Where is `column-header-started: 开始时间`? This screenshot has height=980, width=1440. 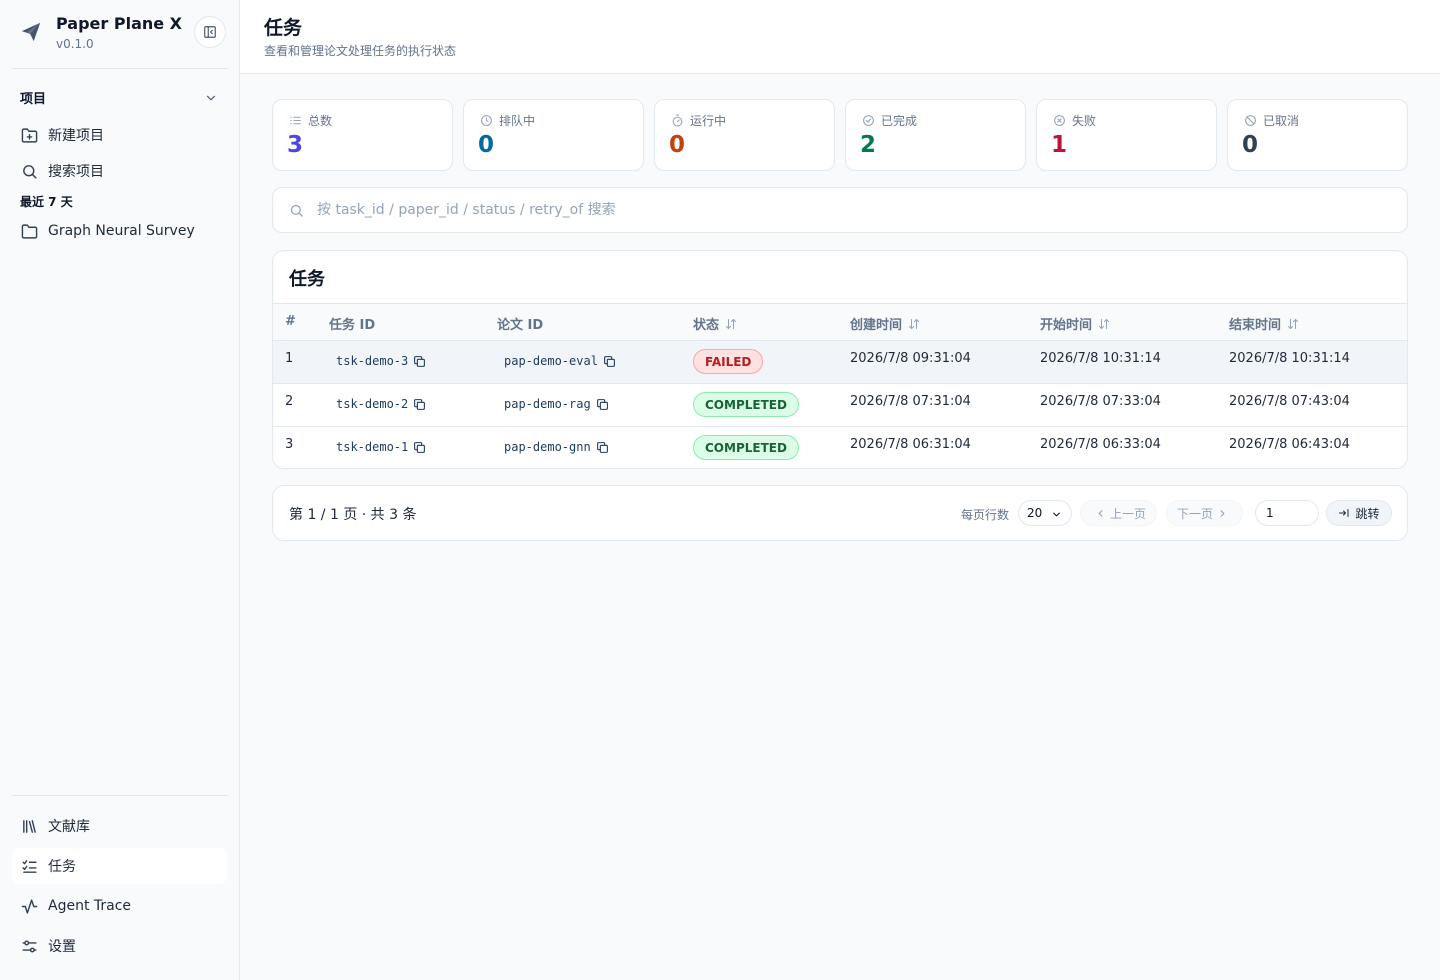
column-header-started: 开始时间 is located at coordinates (1075, 323).